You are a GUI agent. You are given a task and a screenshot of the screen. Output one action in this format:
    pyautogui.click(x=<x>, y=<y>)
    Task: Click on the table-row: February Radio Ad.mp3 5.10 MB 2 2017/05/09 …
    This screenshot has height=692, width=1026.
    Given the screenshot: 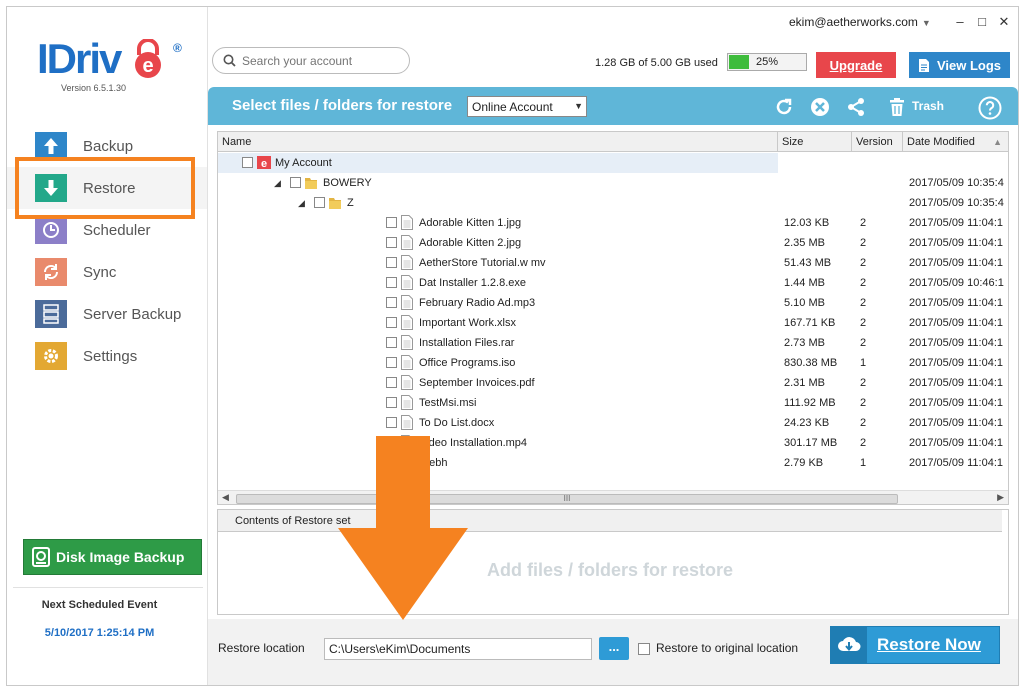 What is the action you would take?
    pyautogui.click(x=613, y=303)
    